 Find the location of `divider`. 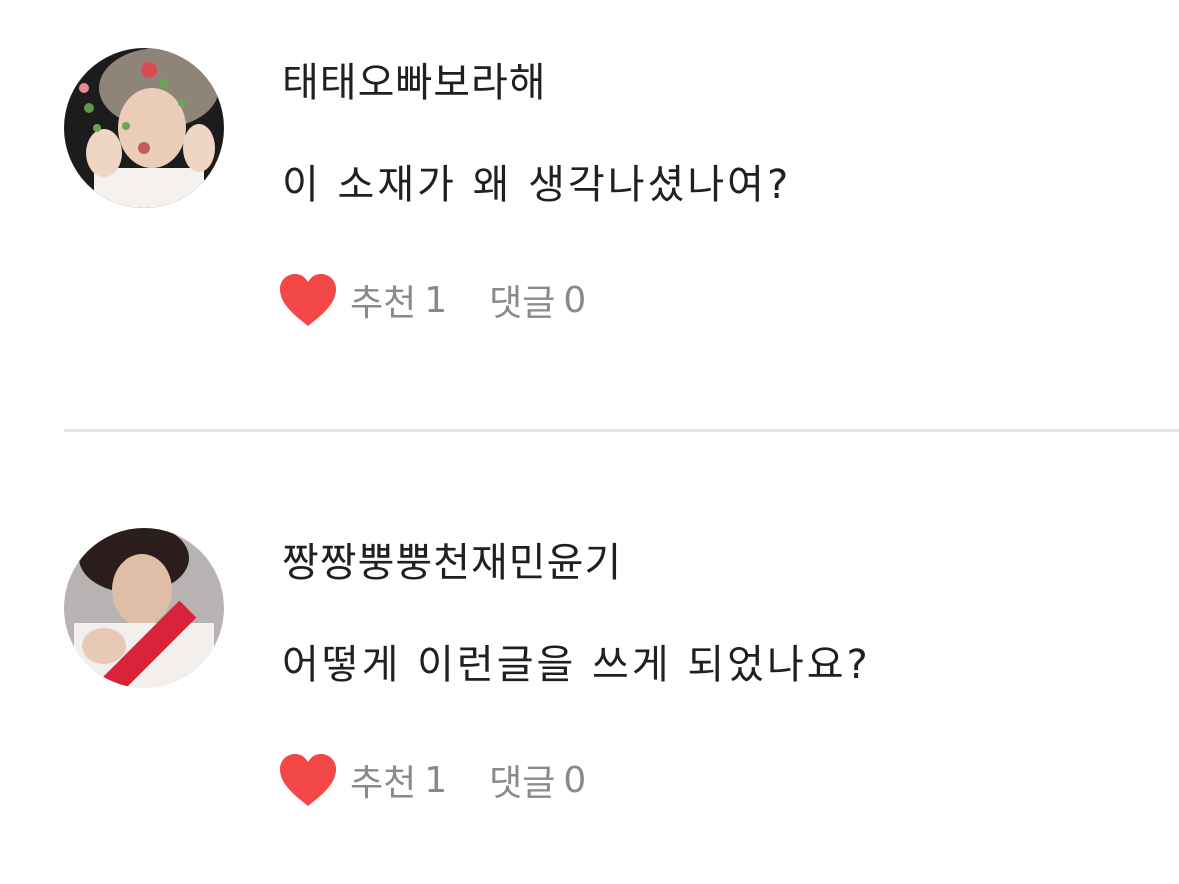

divider is located at coordinates (621, 430).